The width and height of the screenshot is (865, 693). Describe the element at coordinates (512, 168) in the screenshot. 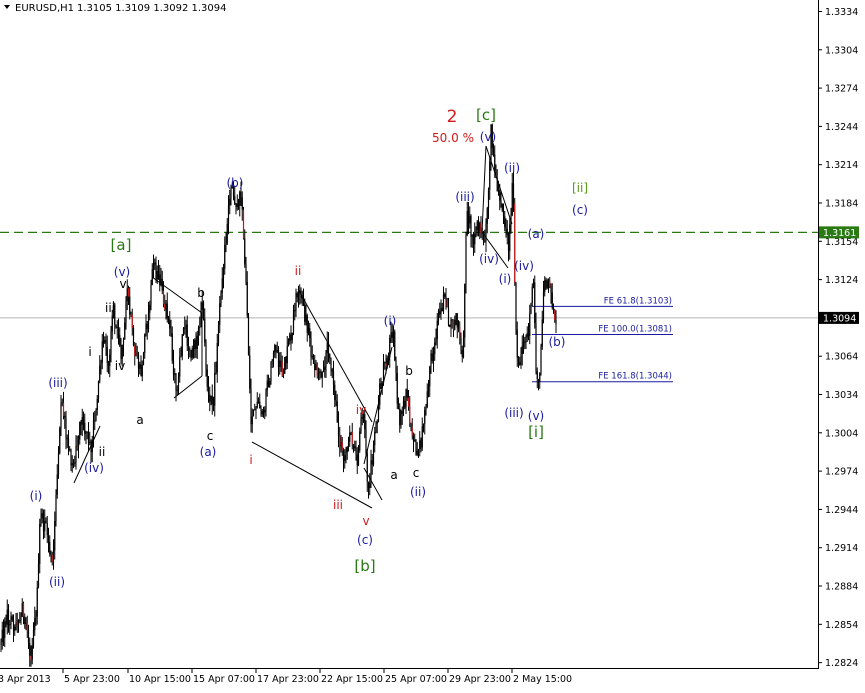

I see `wave-label: (ii)` at that location.